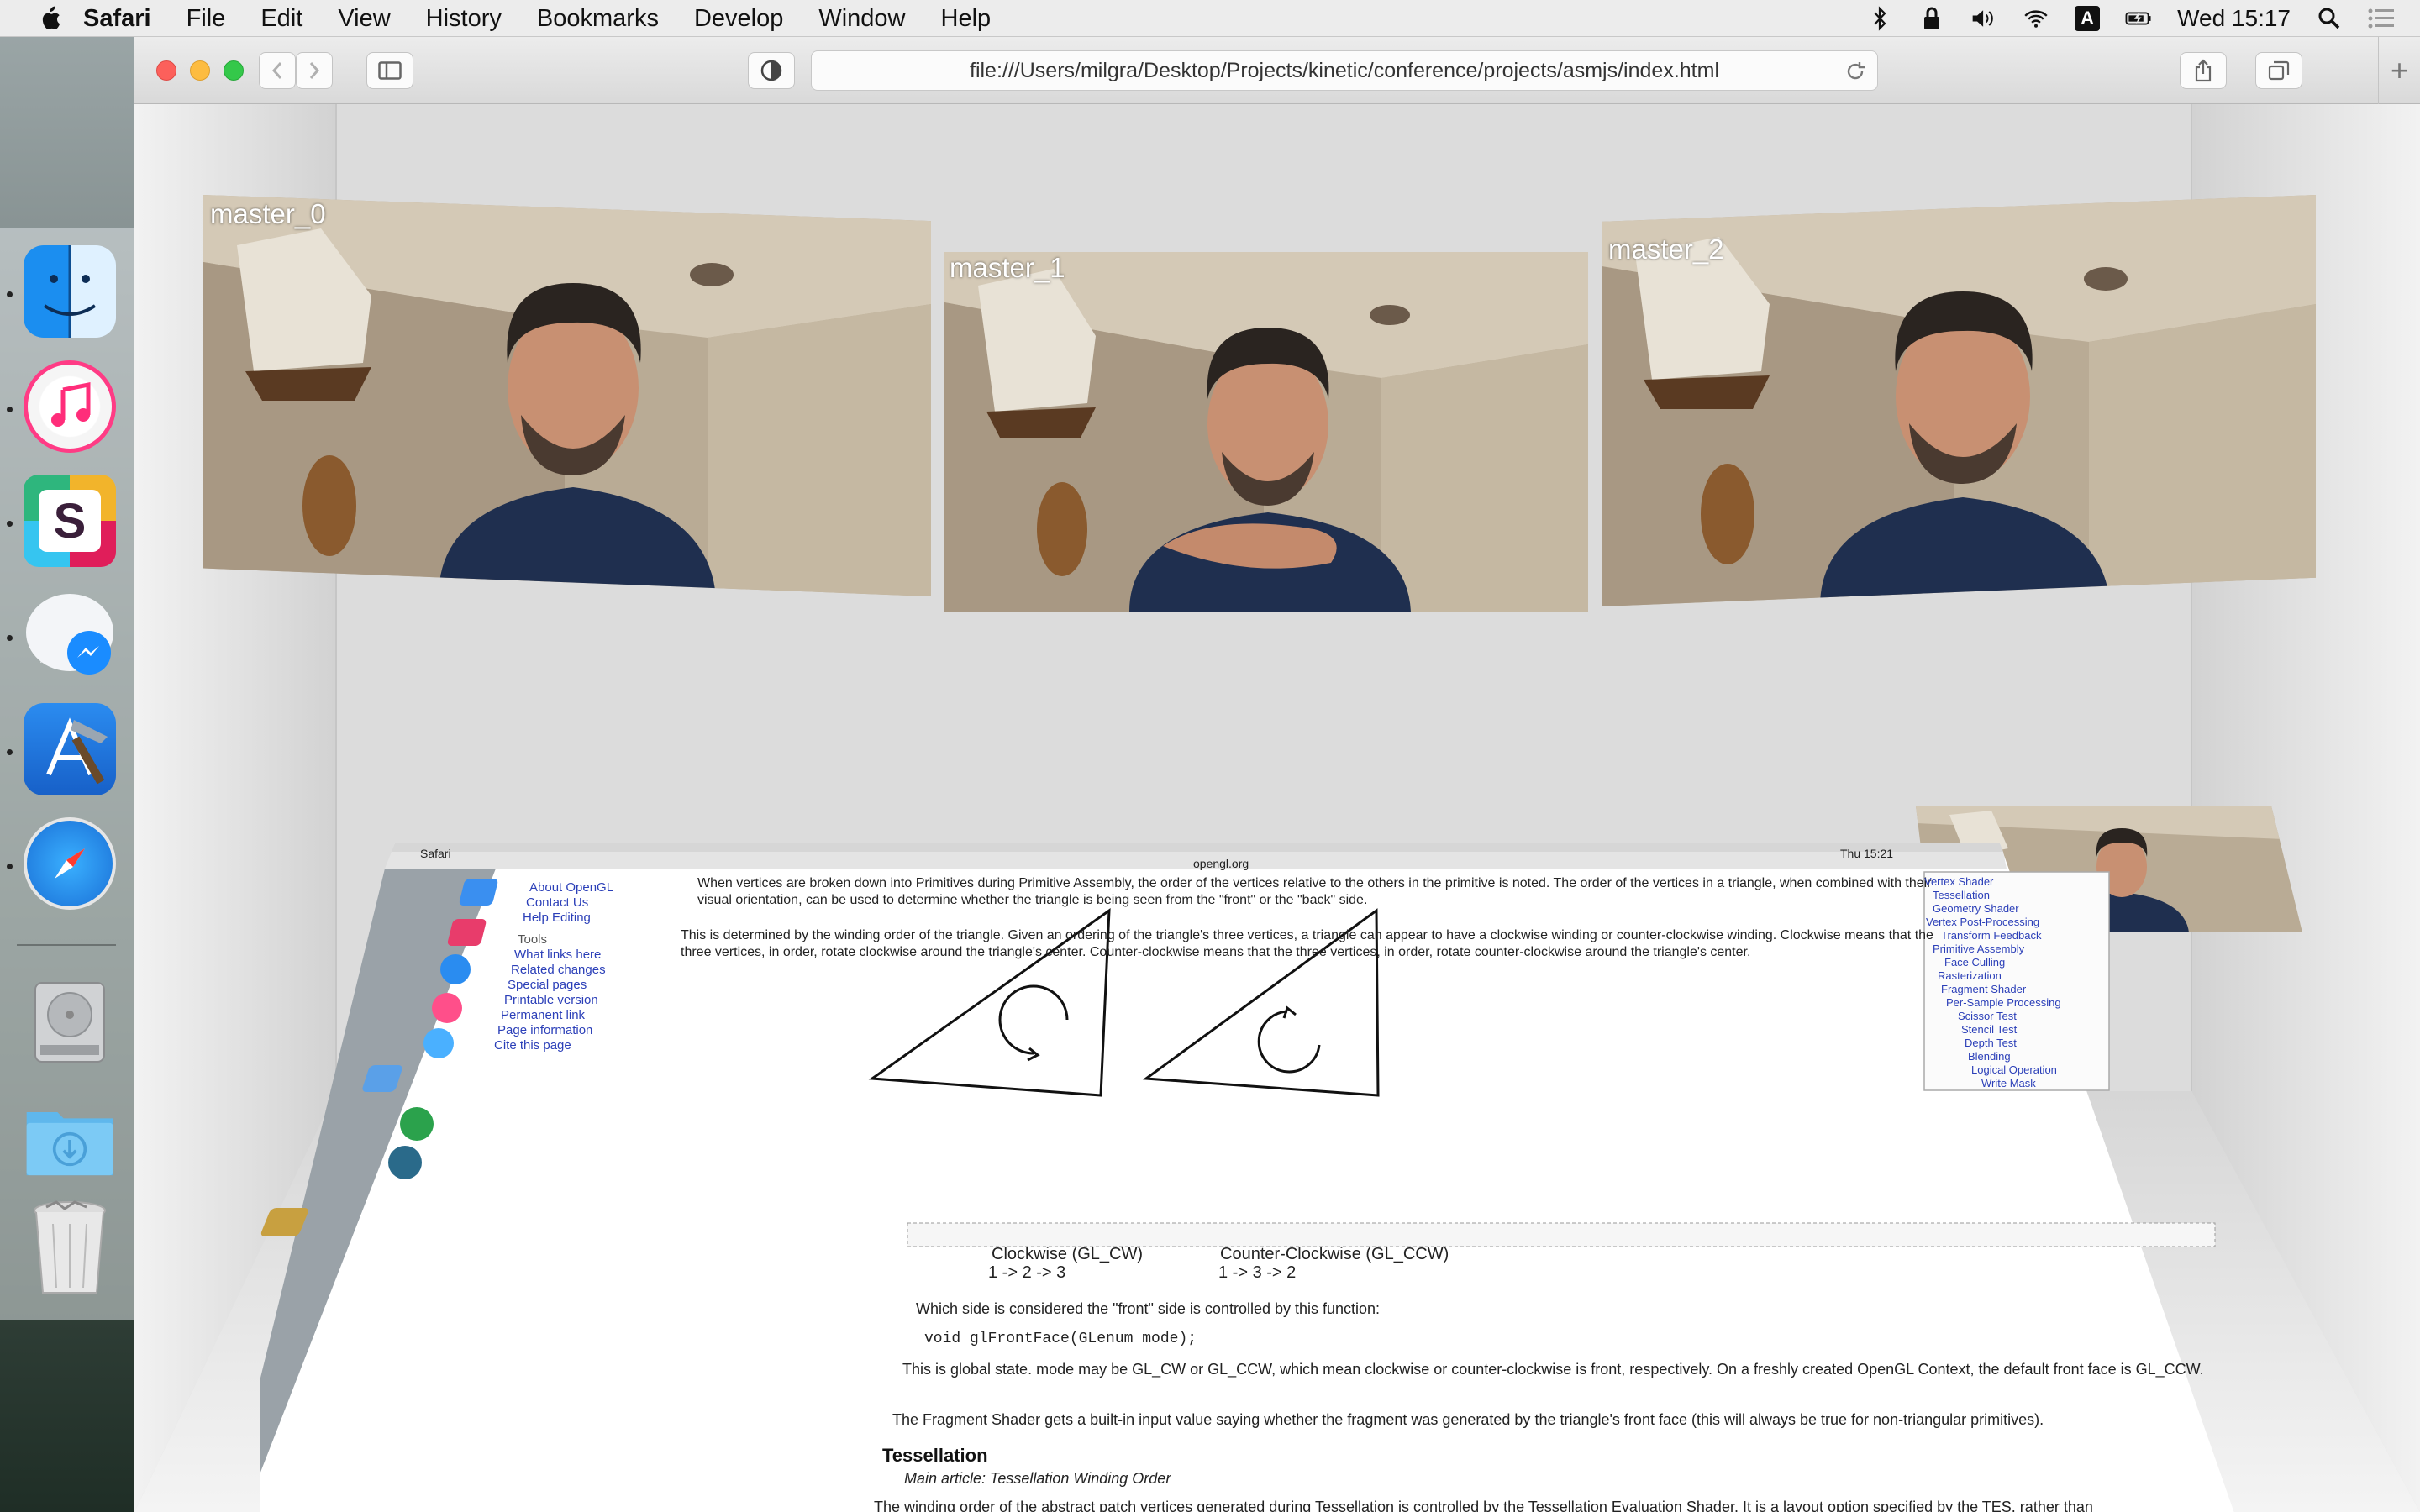 This screenshot has width=2420, height=1512. Describe the element at coordinates (1007, 267) in the screenshot. I see `video-label: master_1` at that location.